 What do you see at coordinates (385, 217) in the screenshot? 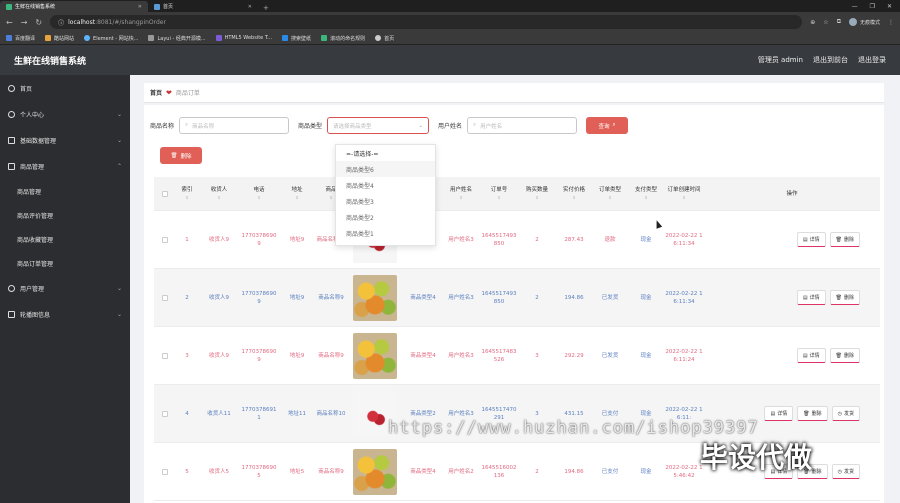
I see `dropdown-option: 商品类型2` at bounding box center [385, 217].